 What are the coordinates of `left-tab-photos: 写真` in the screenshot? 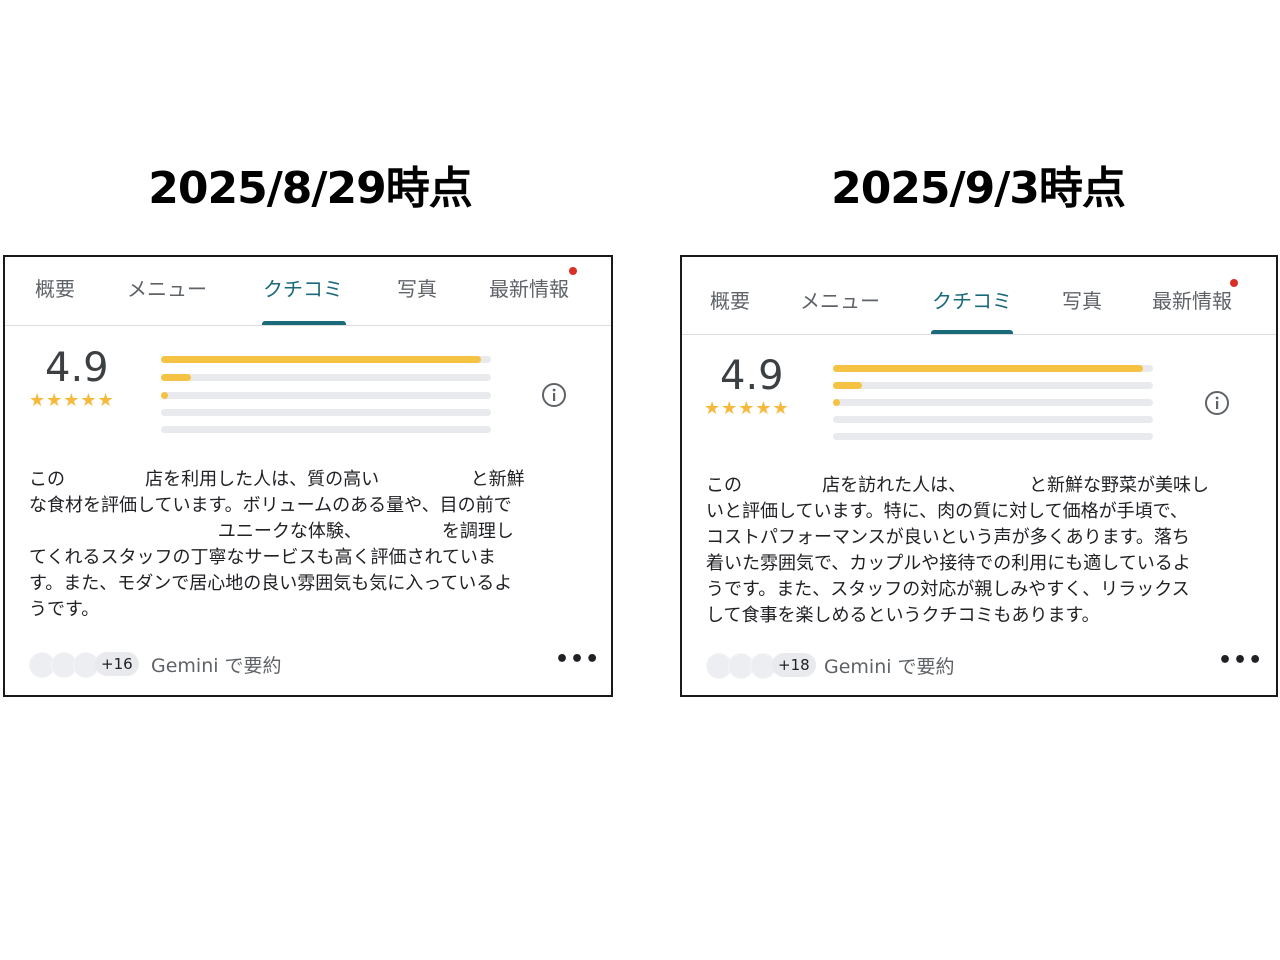 It's located at (417, 287).